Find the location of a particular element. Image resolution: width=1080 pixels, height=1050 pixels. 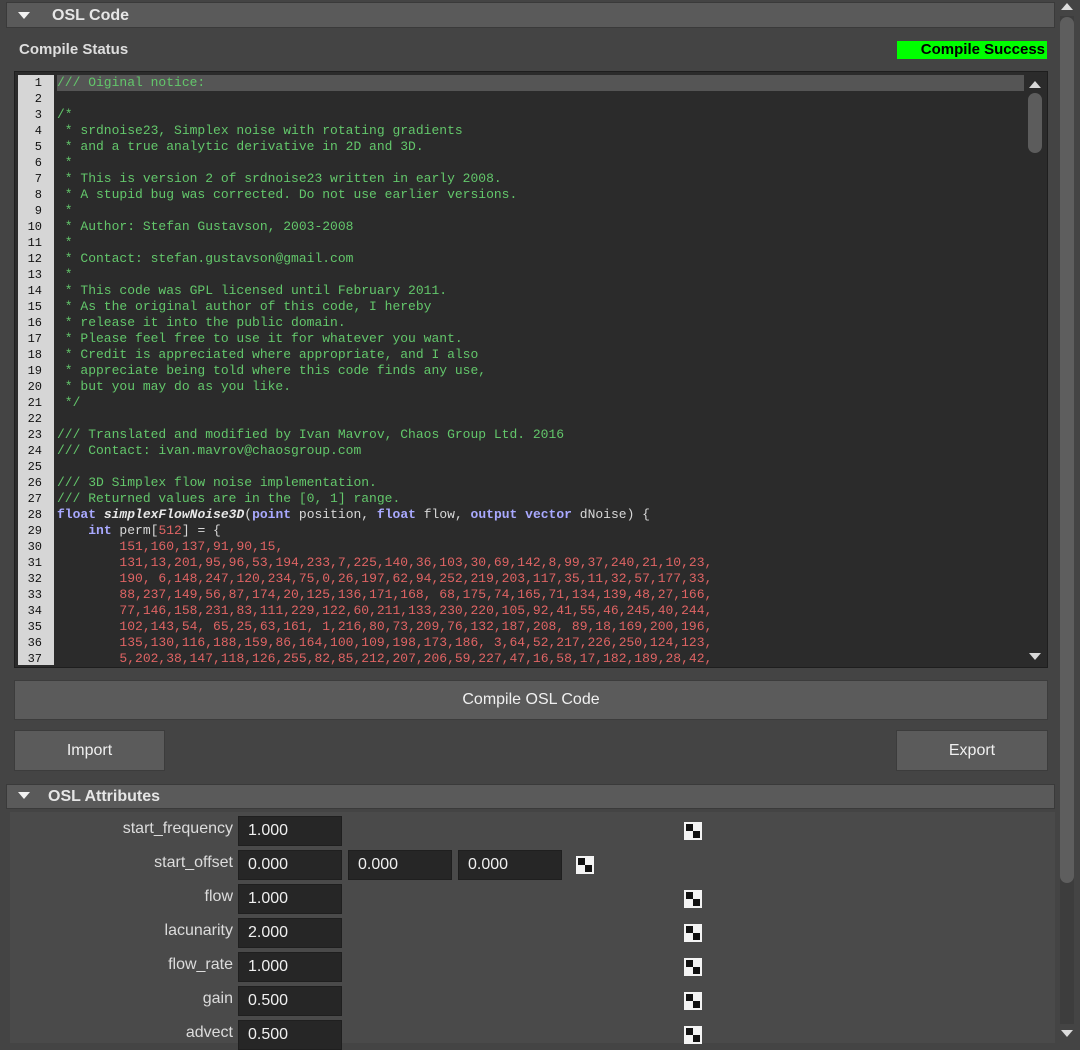

code-line: 25 is located at coordinates (521, 467).